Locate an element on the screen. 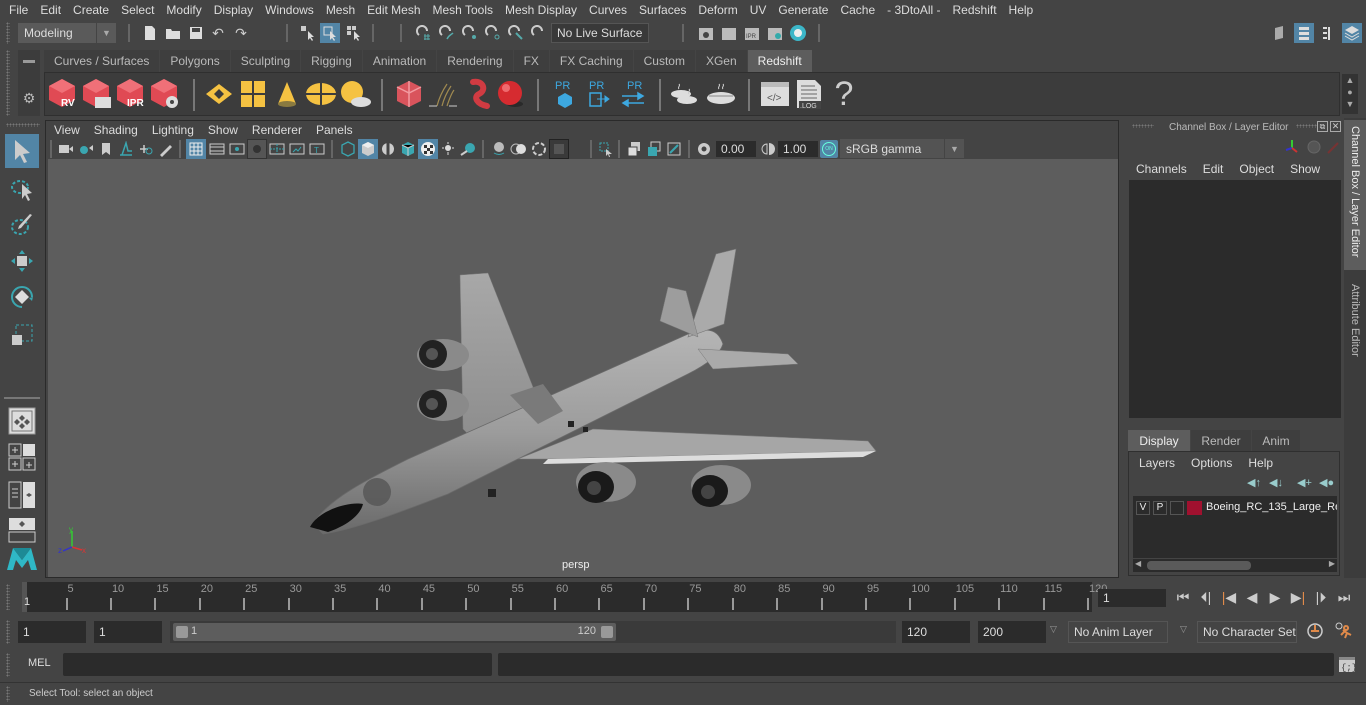 This screenshot has width=1366, height=705. menu-edit-mesh: Edit Mesh is located at coordinates (394, 10).